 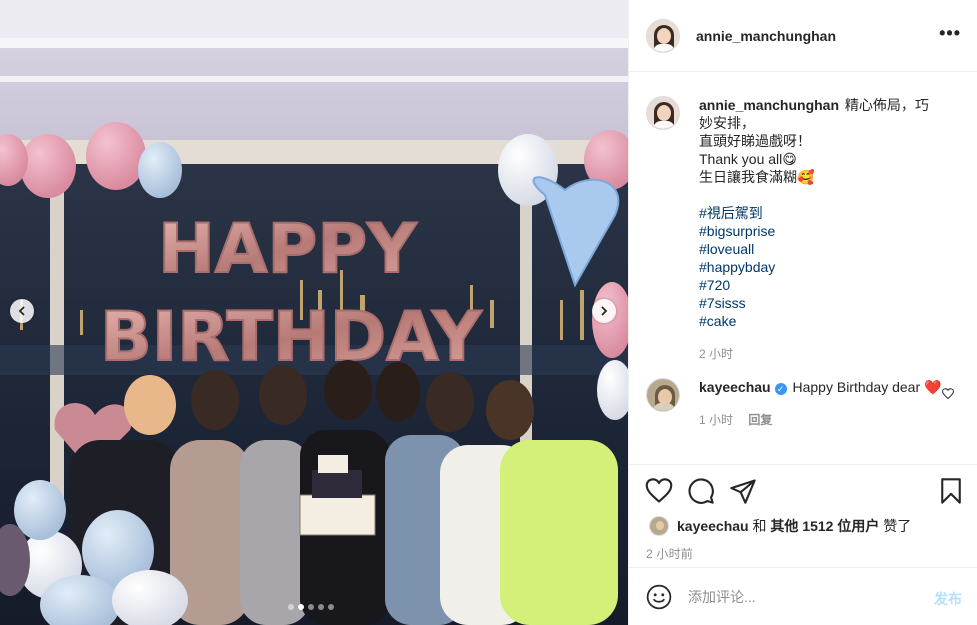 I want to click on hashtag-link: #cake, so click(x=820, y=321).